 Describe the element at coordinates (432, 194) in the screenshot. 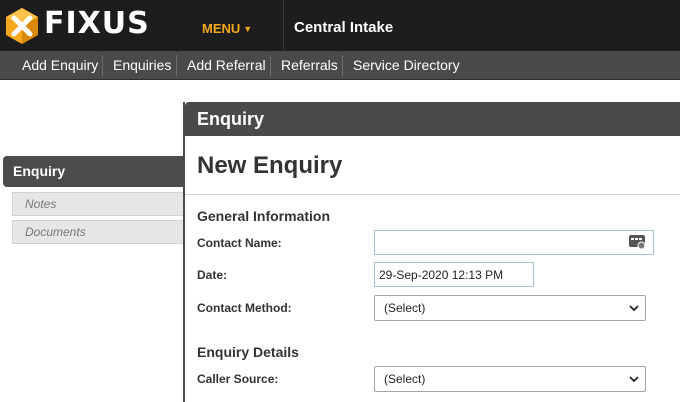

I see `divider` at that location.